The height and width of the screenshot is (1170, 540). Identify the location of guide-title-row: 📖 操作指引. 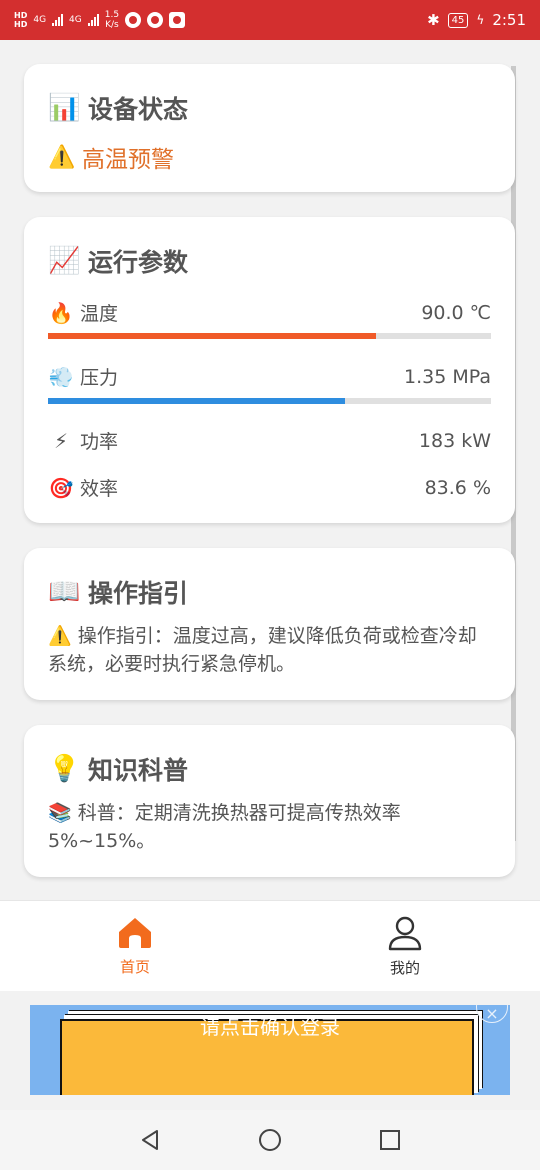
(118, 592).